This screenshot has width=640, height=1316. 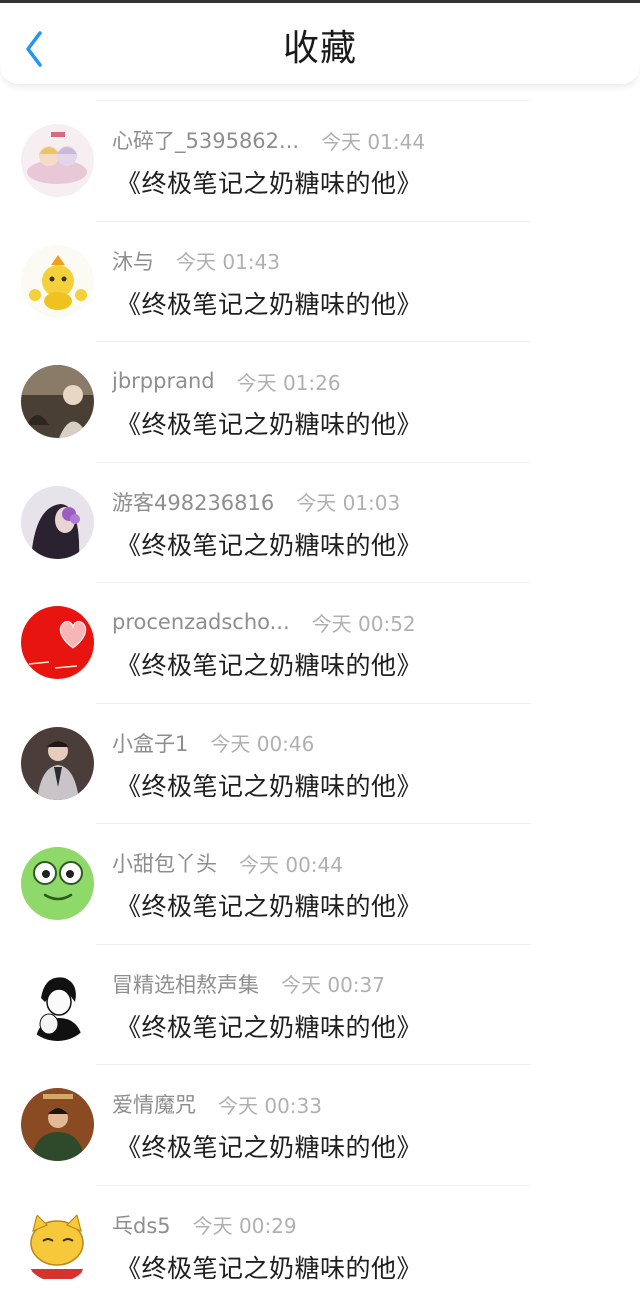 I want to click on item-meta: 冒精选相熬声集 今天 00:37, so click(x=248, y=984).